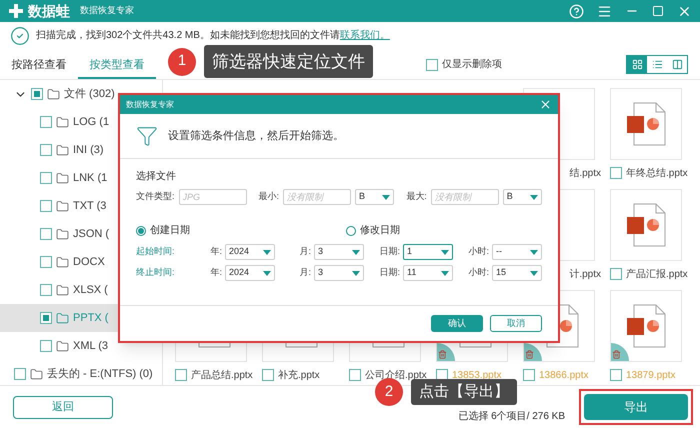 The image size is (700, 428). Describe the element at coordinates (464, 392) in the screenshot. I see `callout-text: 点击【导出】` at that location.